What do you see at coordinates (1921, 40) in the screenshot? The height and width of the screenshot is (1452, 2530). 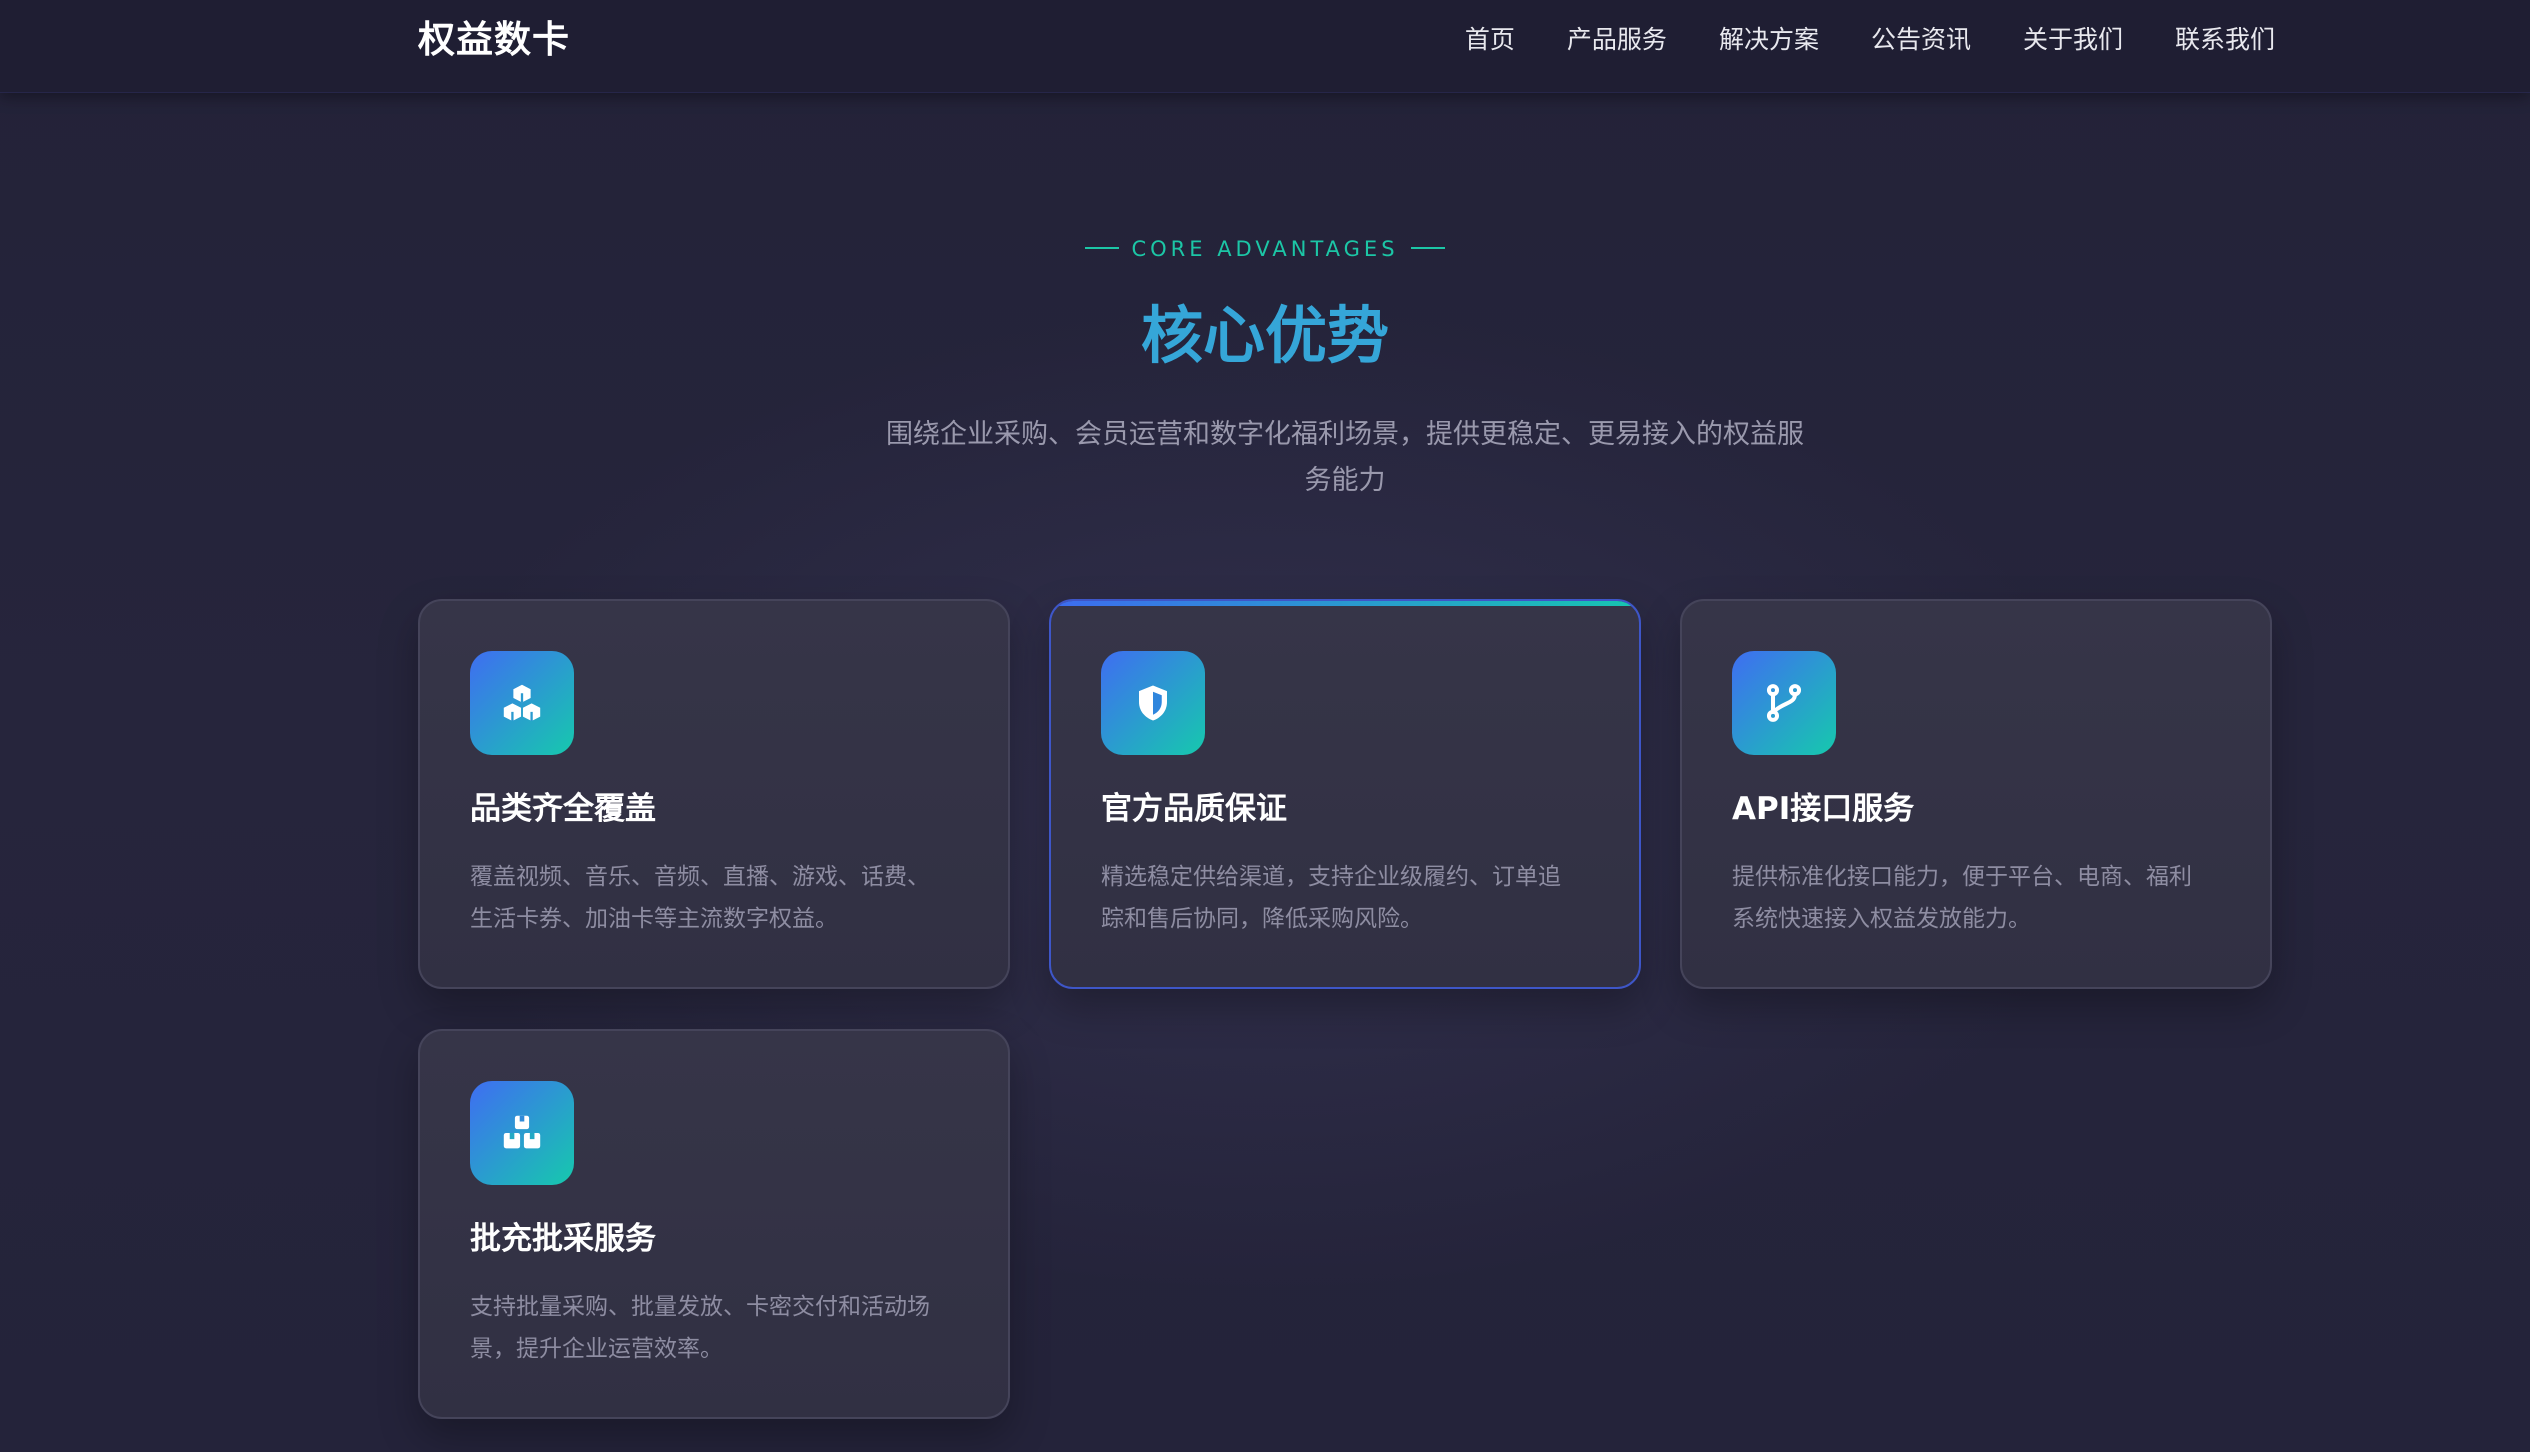 I see `nav-item-news: 公告资讯` at bounding box center [1921, 40].